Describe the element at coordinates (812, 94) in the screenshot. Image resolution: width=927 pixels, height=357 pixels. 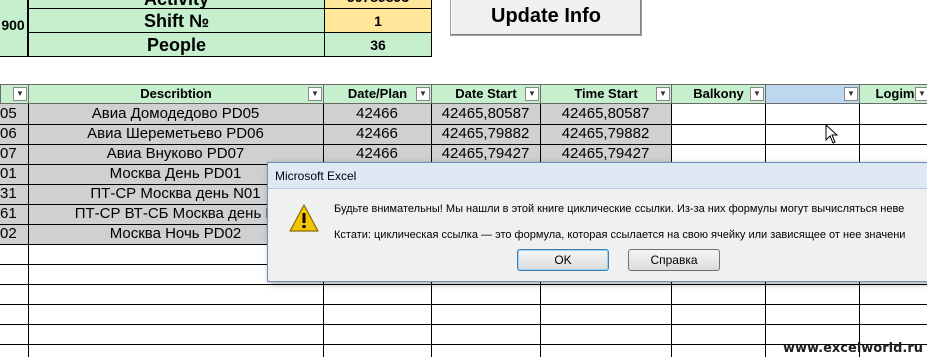
I see `header-blank: ▼` at that location.